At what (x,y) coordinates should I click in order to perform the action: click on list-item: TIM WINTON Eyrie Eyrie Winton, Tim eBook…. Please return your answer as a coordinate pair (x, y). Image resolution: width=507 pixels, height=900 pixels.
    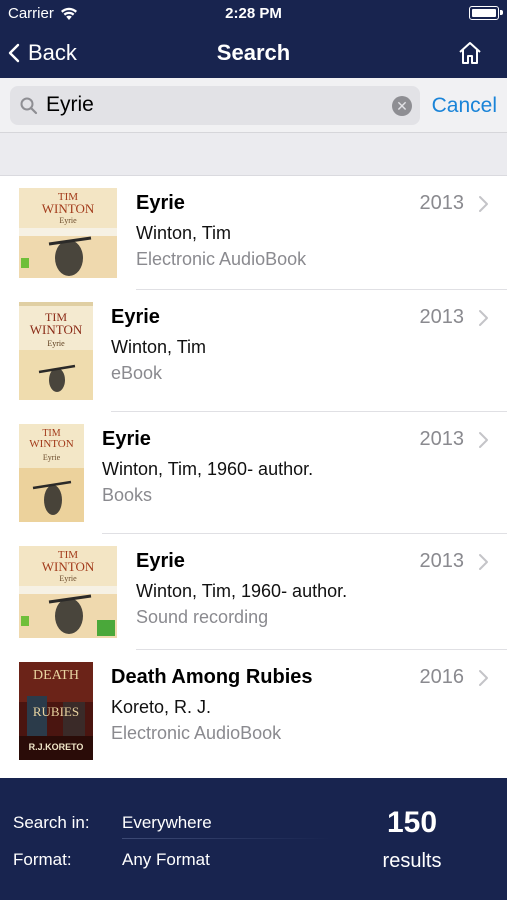
    Looking at the image, I should click on (253, 351).